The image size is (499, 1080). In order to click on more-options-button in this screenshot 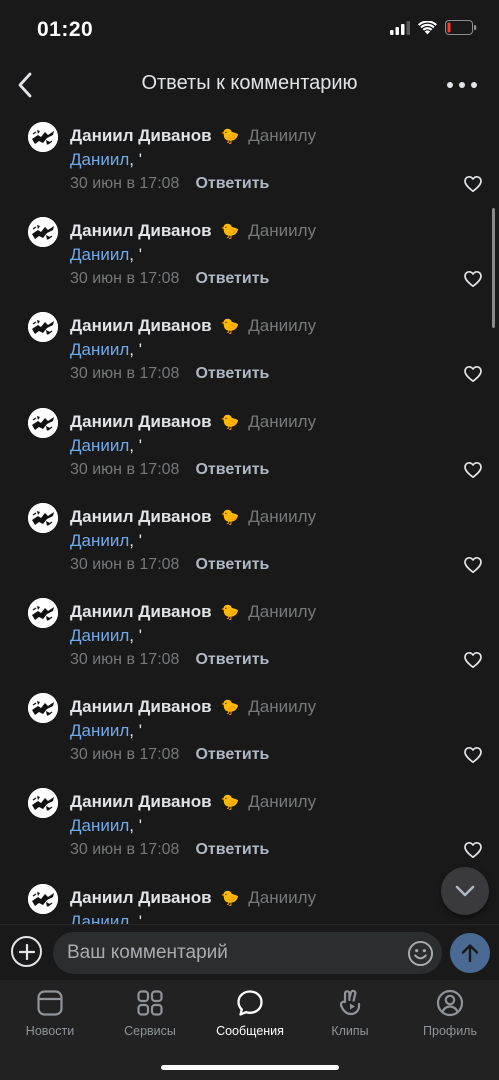, I will do `click(462, 85)`.